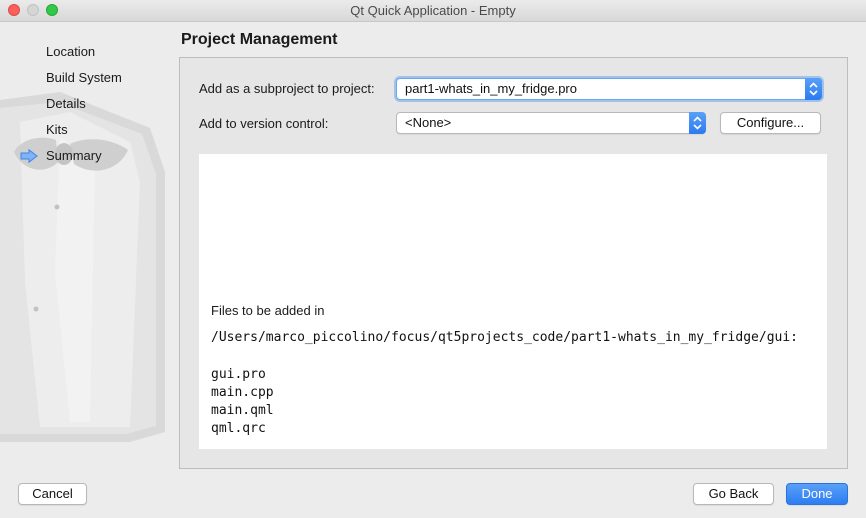  I want to click on version-control-select-value: <None>, so click(428, 122).